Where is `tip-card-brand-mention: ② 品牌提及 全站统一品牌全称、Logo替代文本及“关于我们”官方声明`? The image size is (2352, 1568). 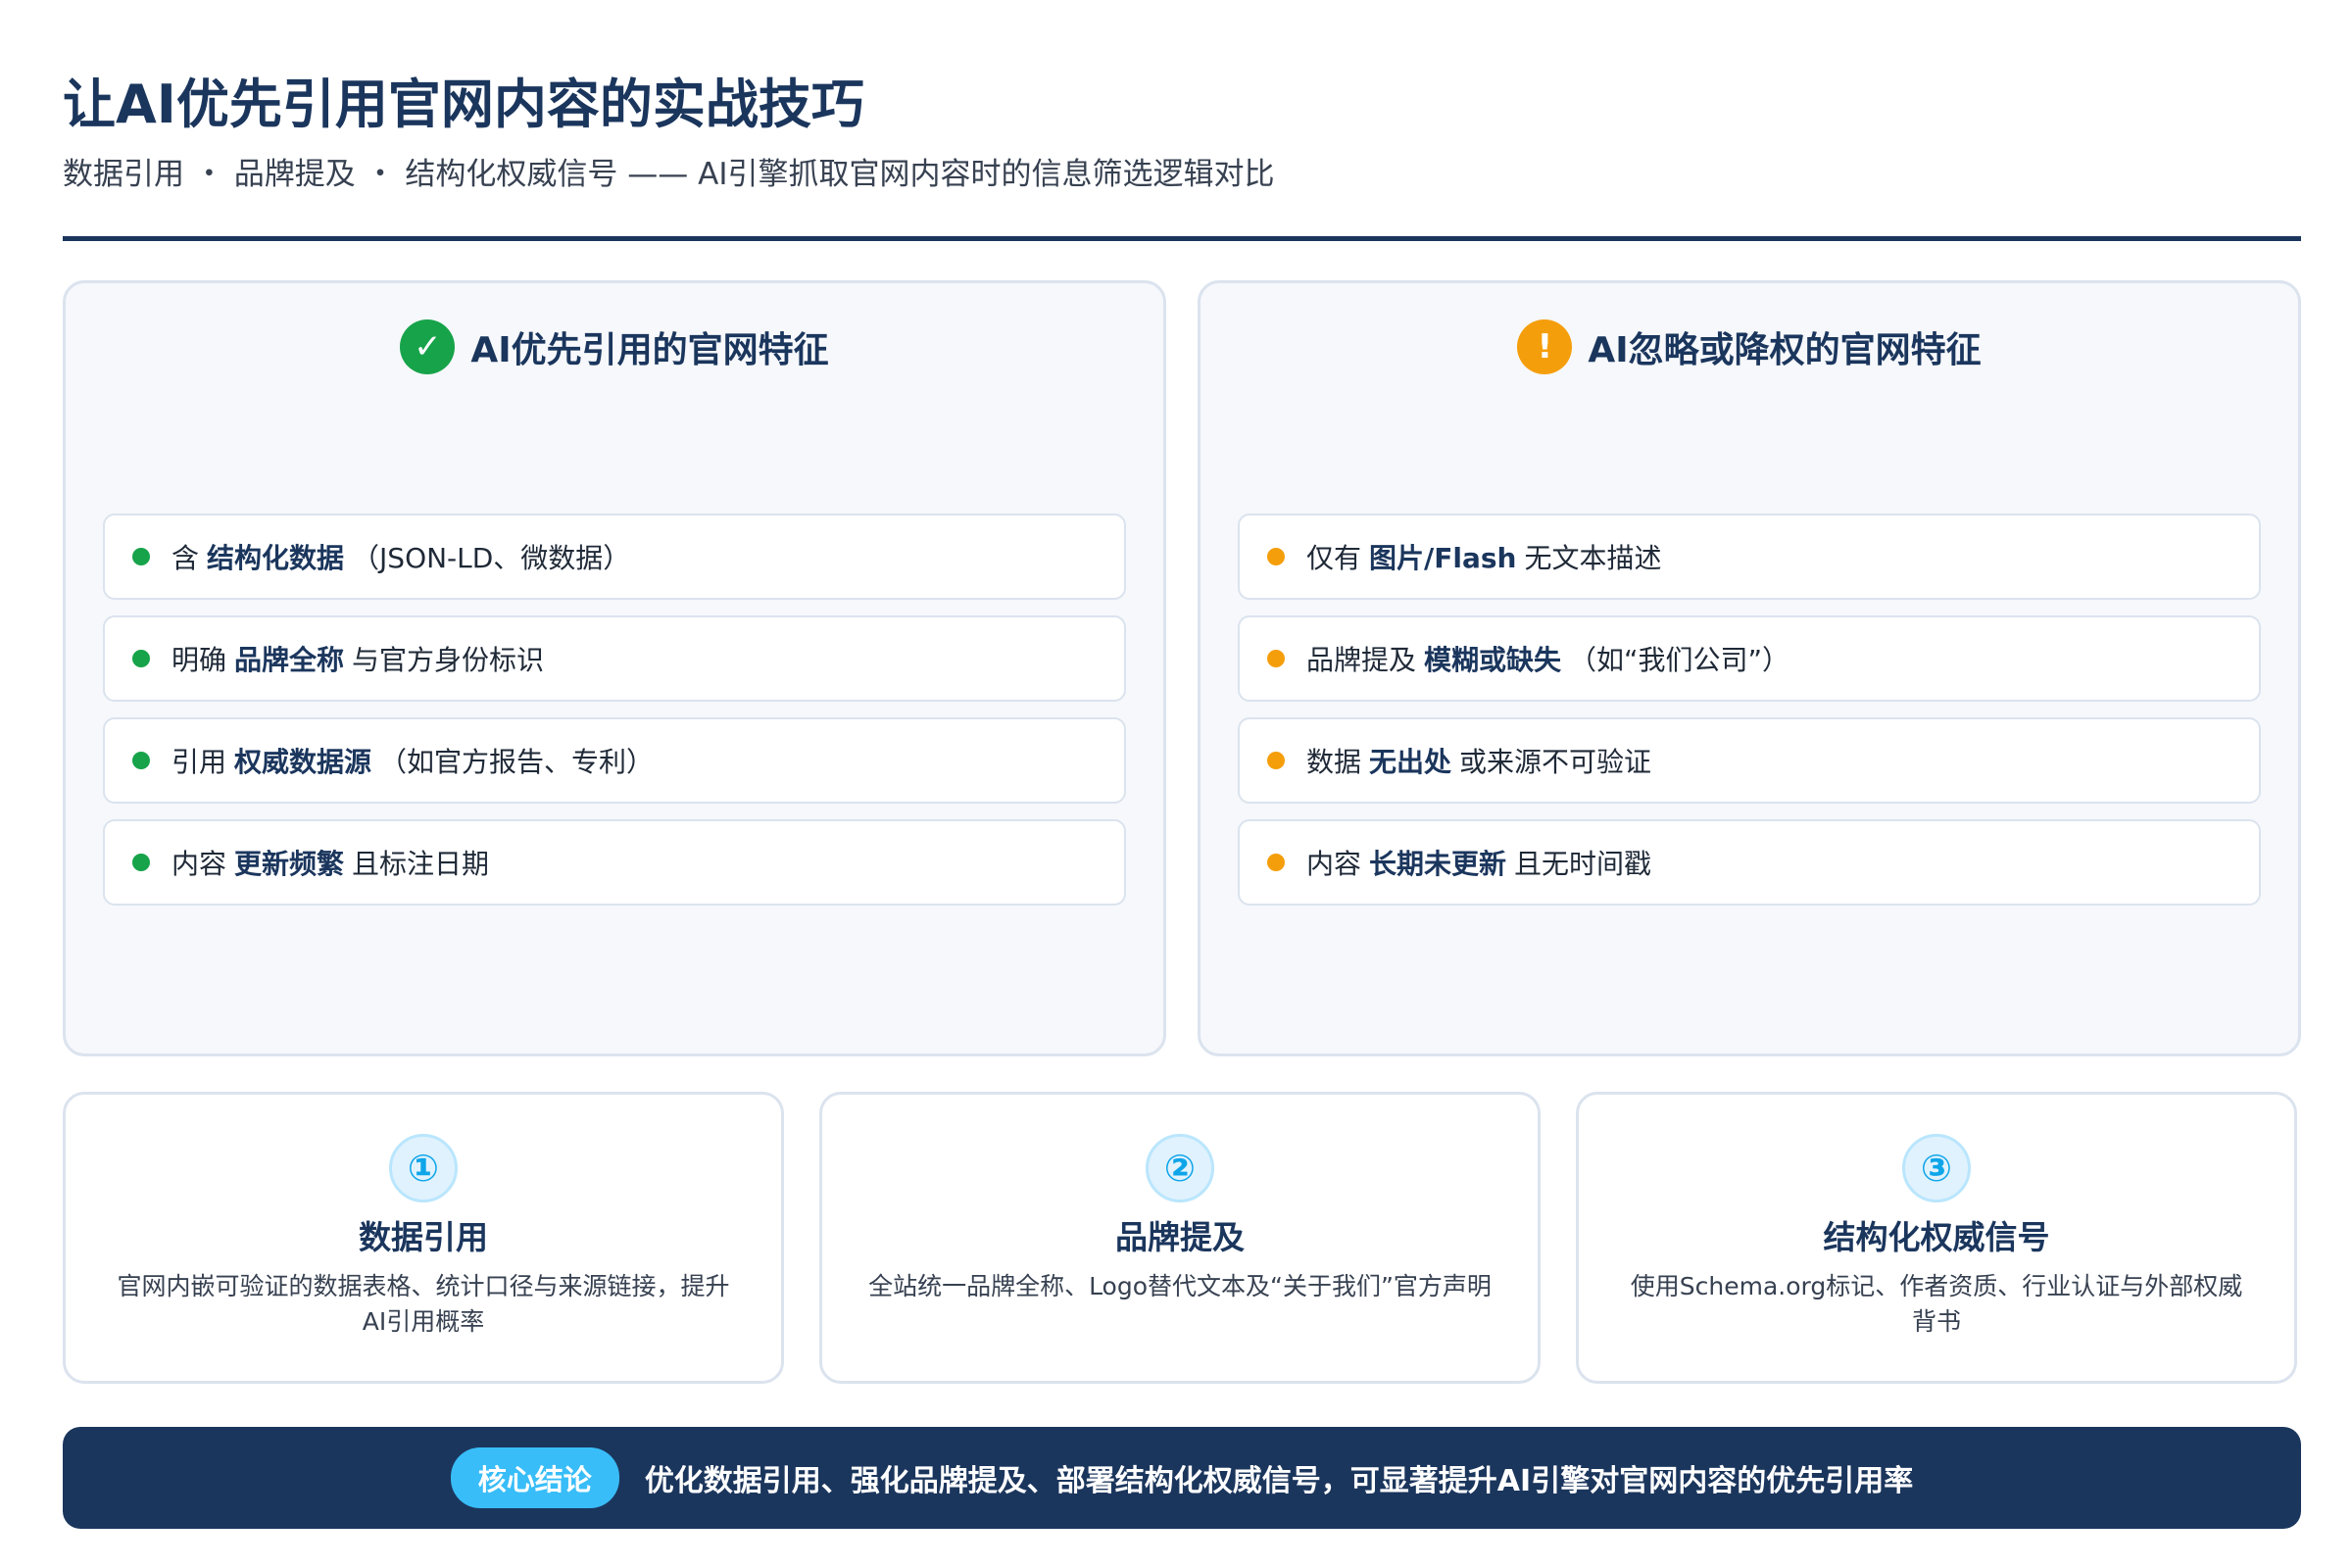
tip-card-brand-mention: ② 品牌提及 全站统一品牌全称、Logo替代文本及“关于我们”官方声明 is located at coordinates (1180, 1238).